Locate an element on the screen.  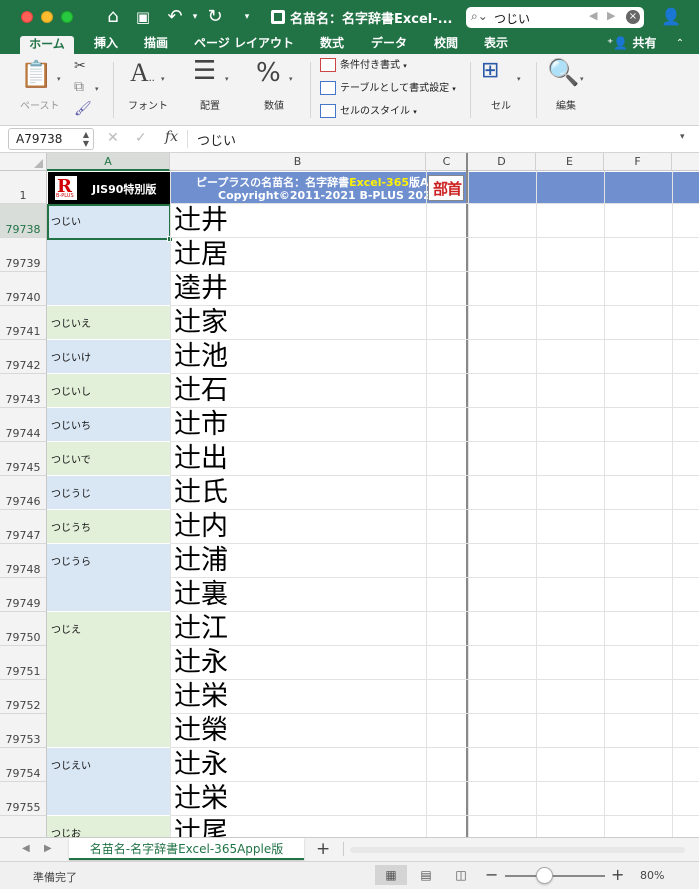
row-header: 1 is located at coordinates (23, 187).